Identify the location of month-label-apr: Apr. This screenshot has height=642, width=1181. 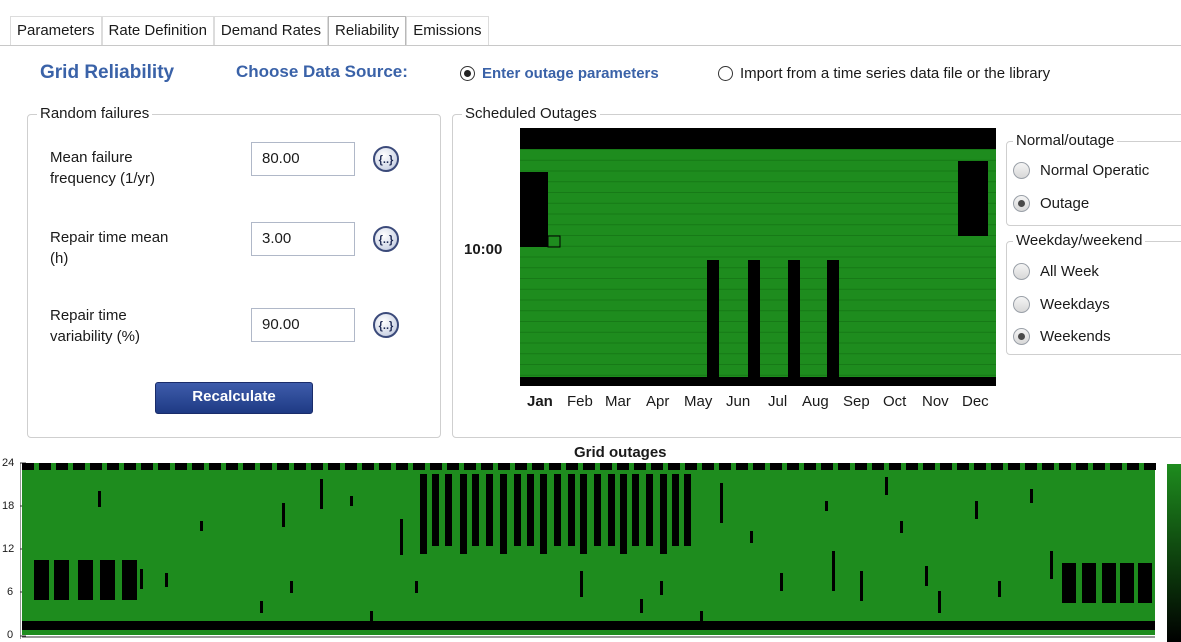
(657, 401).